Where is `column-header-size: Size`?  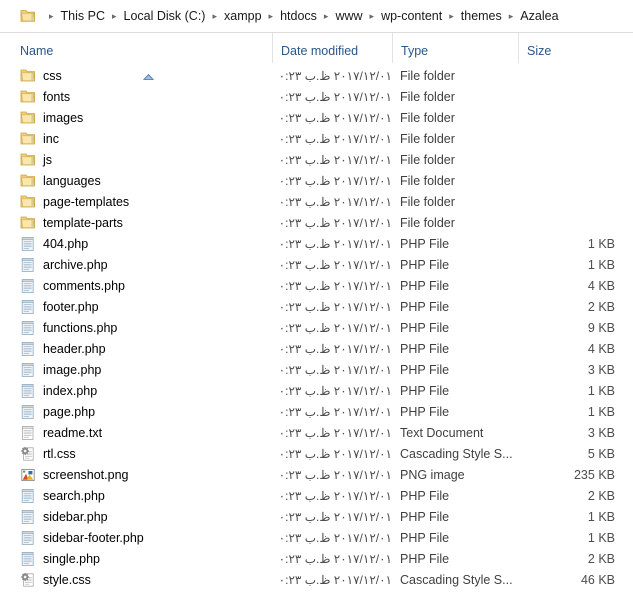 column-header-size: Size is located at coordinates (575, 48).